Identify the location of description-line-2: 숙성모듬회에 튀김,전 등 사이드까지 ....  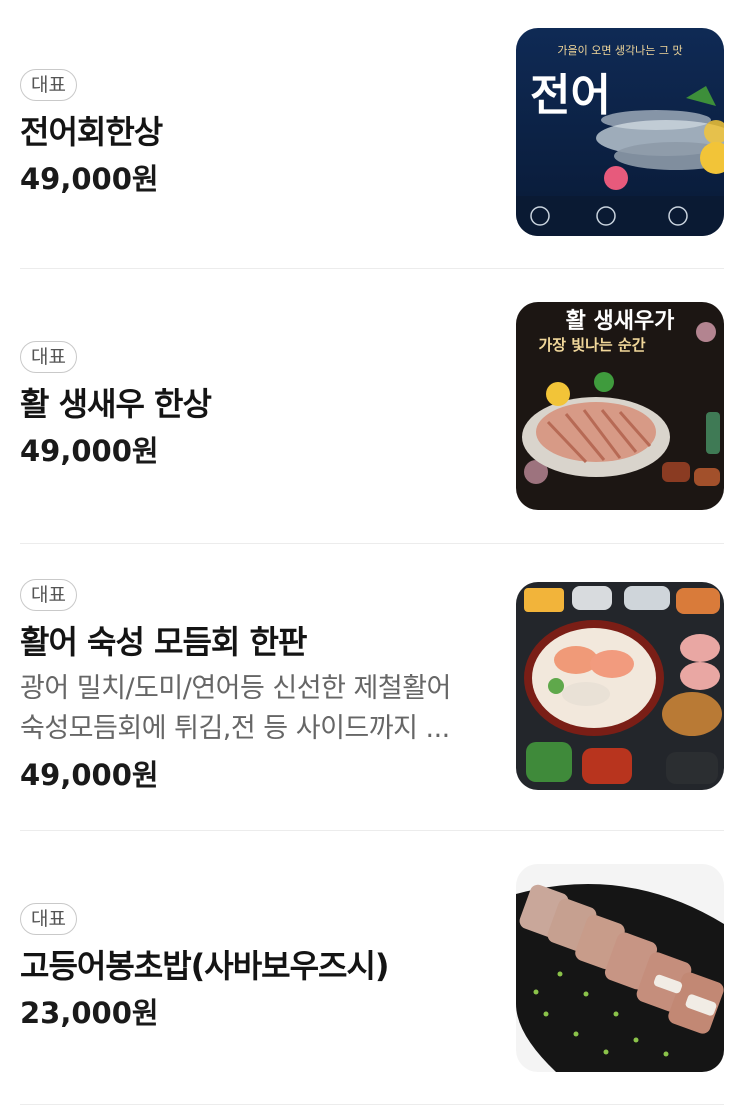
(235, 728).